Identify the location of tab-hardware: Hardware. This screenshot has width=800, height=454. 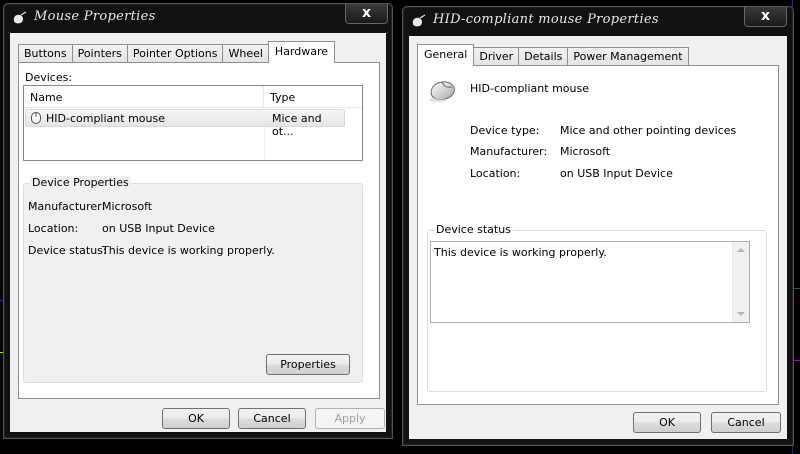
(301, 52).